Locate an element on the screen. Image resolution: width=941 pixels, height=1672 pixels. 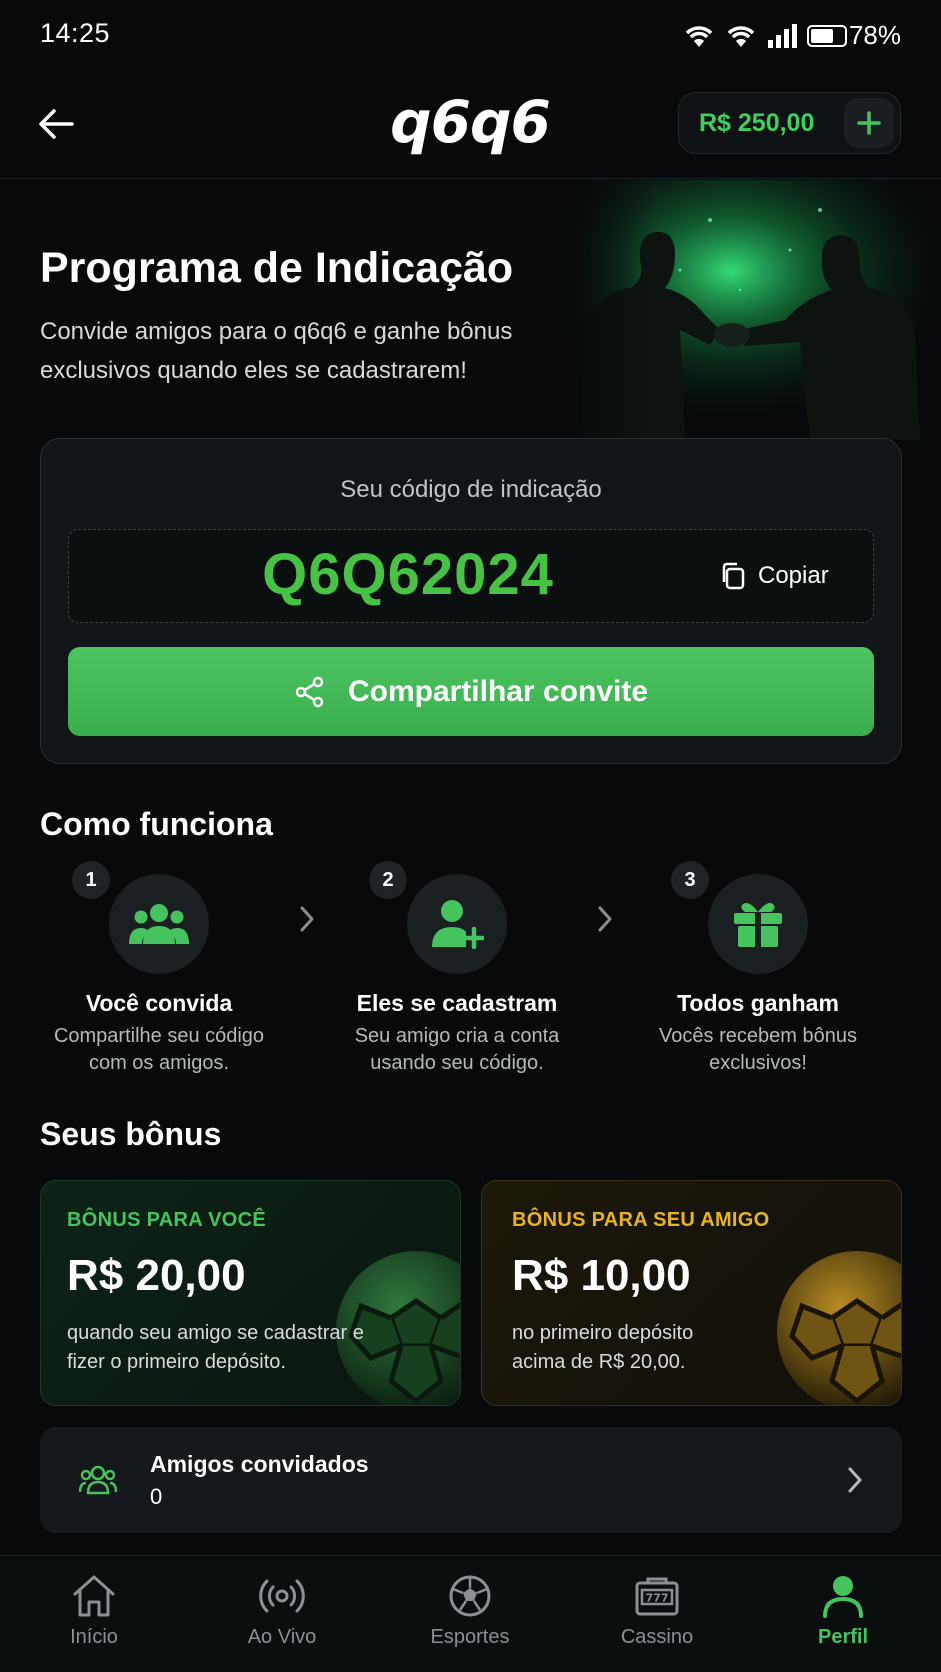
wifi-icon is located at coordinates (699, 36).